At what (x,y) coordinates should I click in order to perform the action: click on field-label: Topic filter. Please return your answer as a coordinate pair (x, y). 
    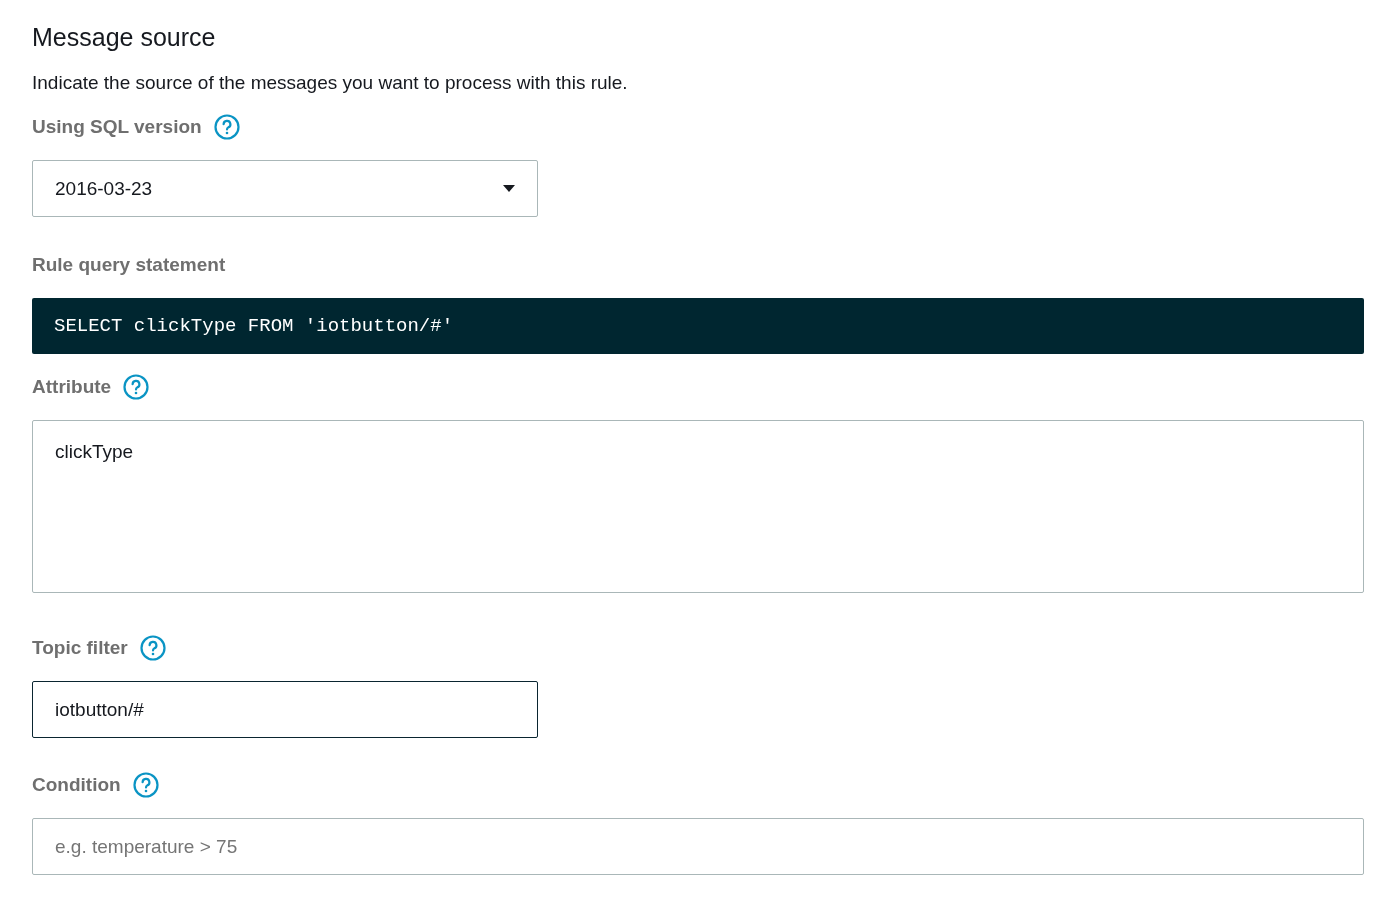
    Looking at the image, I should click on (80, 648).